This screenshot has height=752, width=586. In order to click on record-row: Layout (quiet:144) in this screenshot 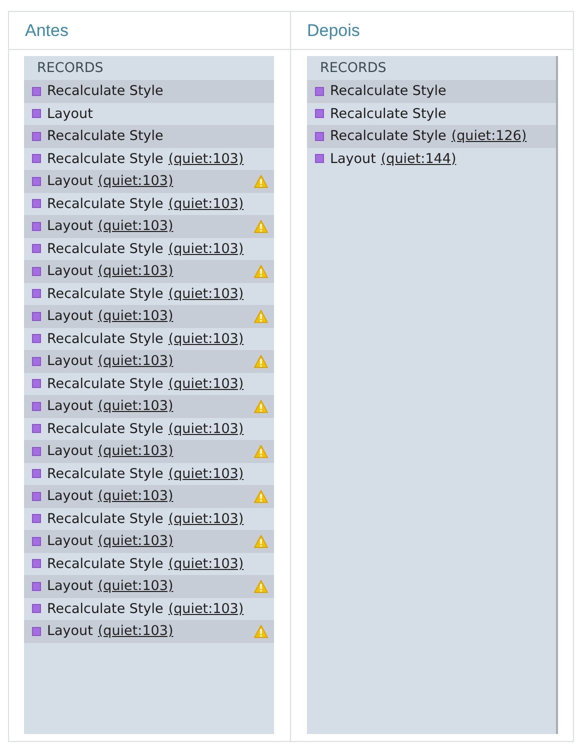, I will do `click(431, 159)`.